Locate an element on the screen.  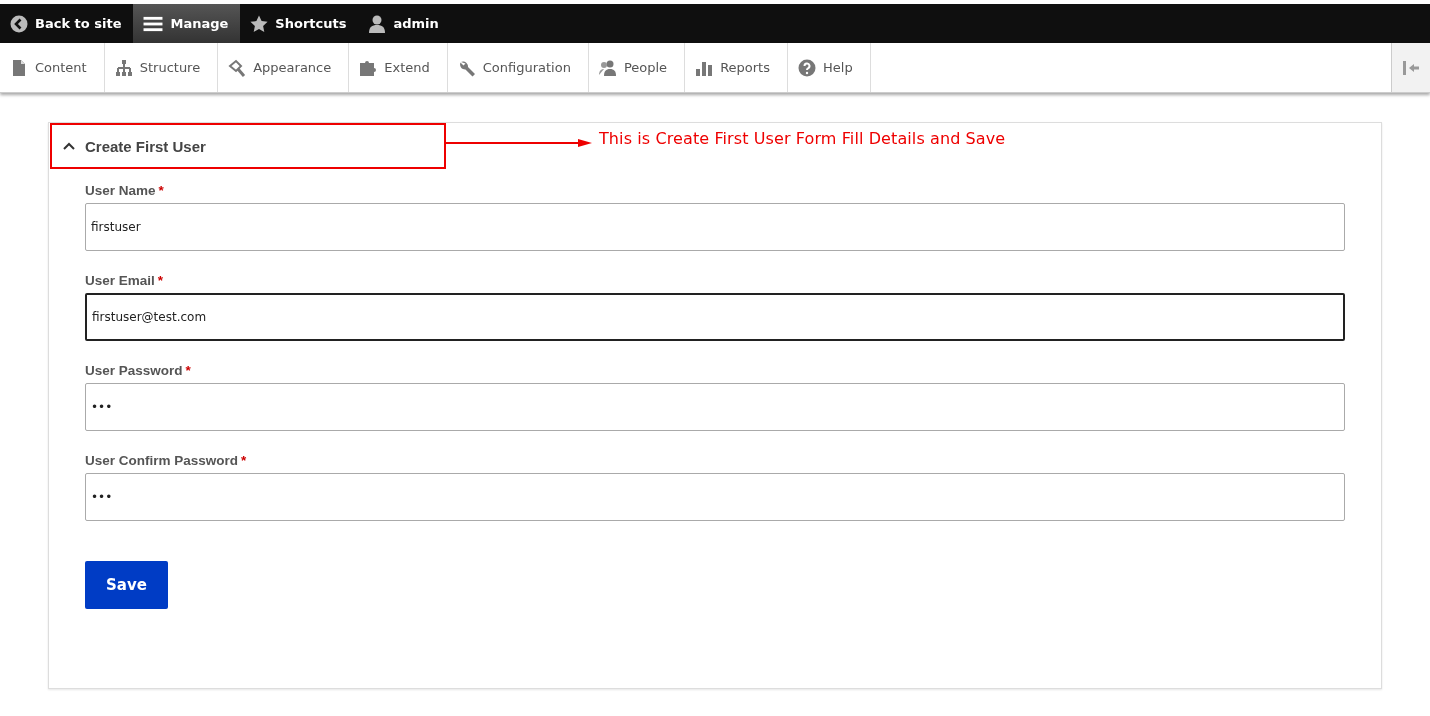
tray-menu-item: Structure is located at coordinates (161, 67).